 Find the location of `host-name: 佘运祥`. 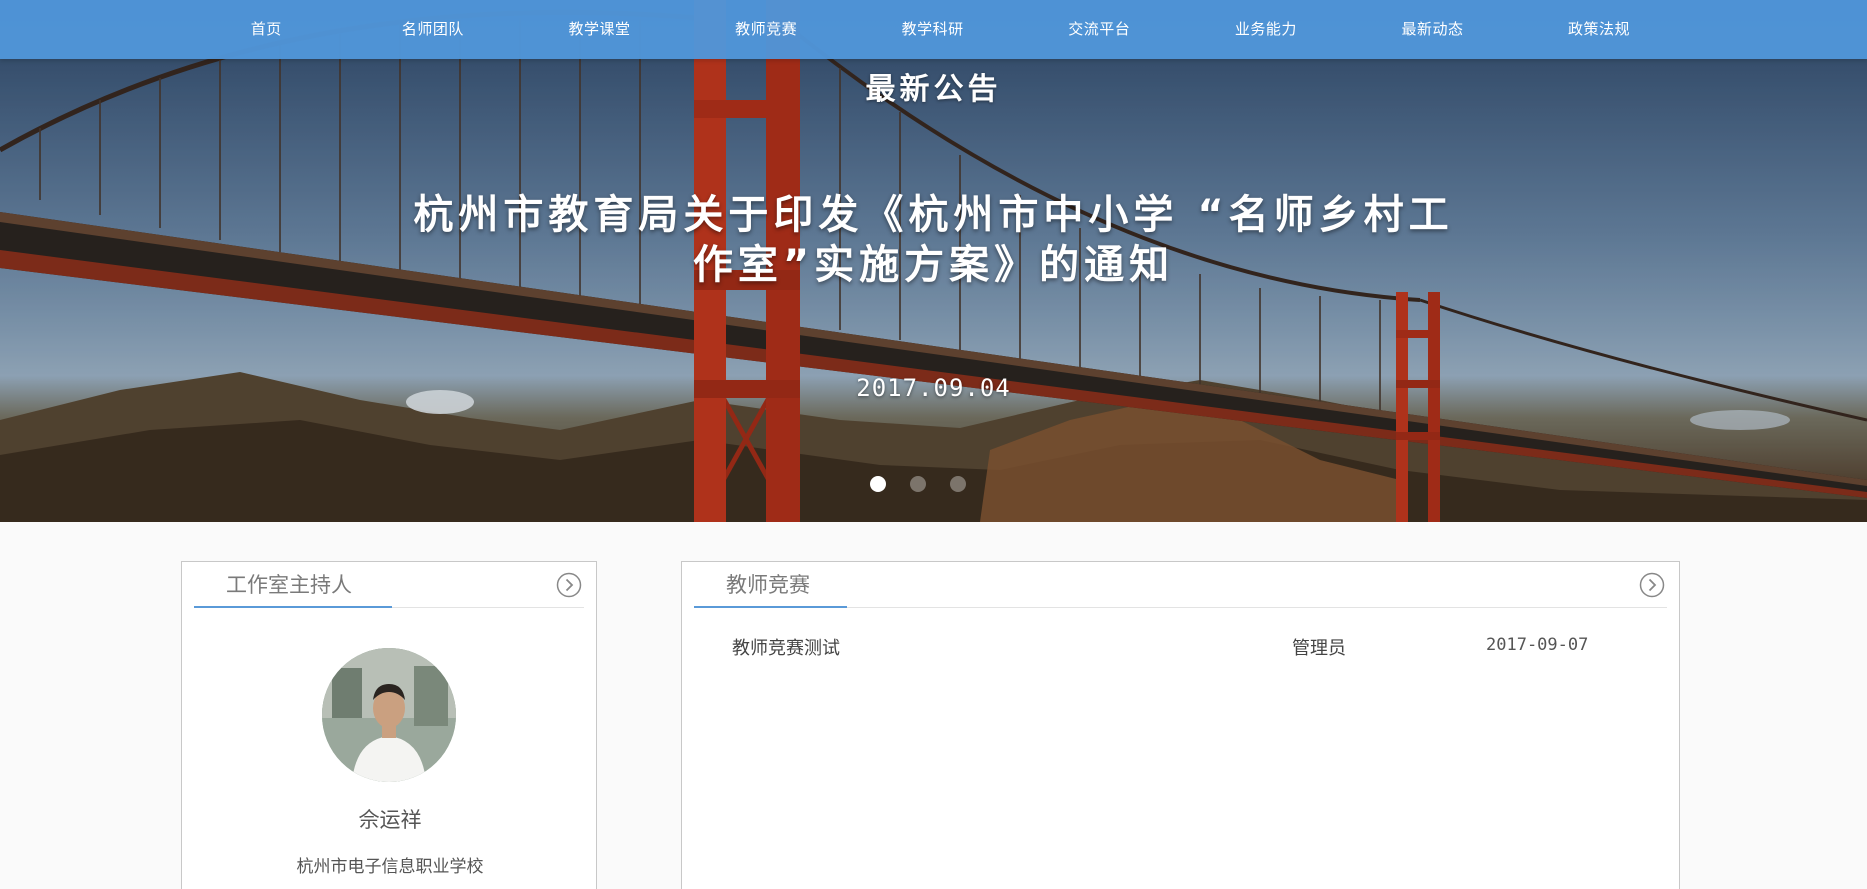

host-name: 佘运祥 is located at coordinates (390, 820).